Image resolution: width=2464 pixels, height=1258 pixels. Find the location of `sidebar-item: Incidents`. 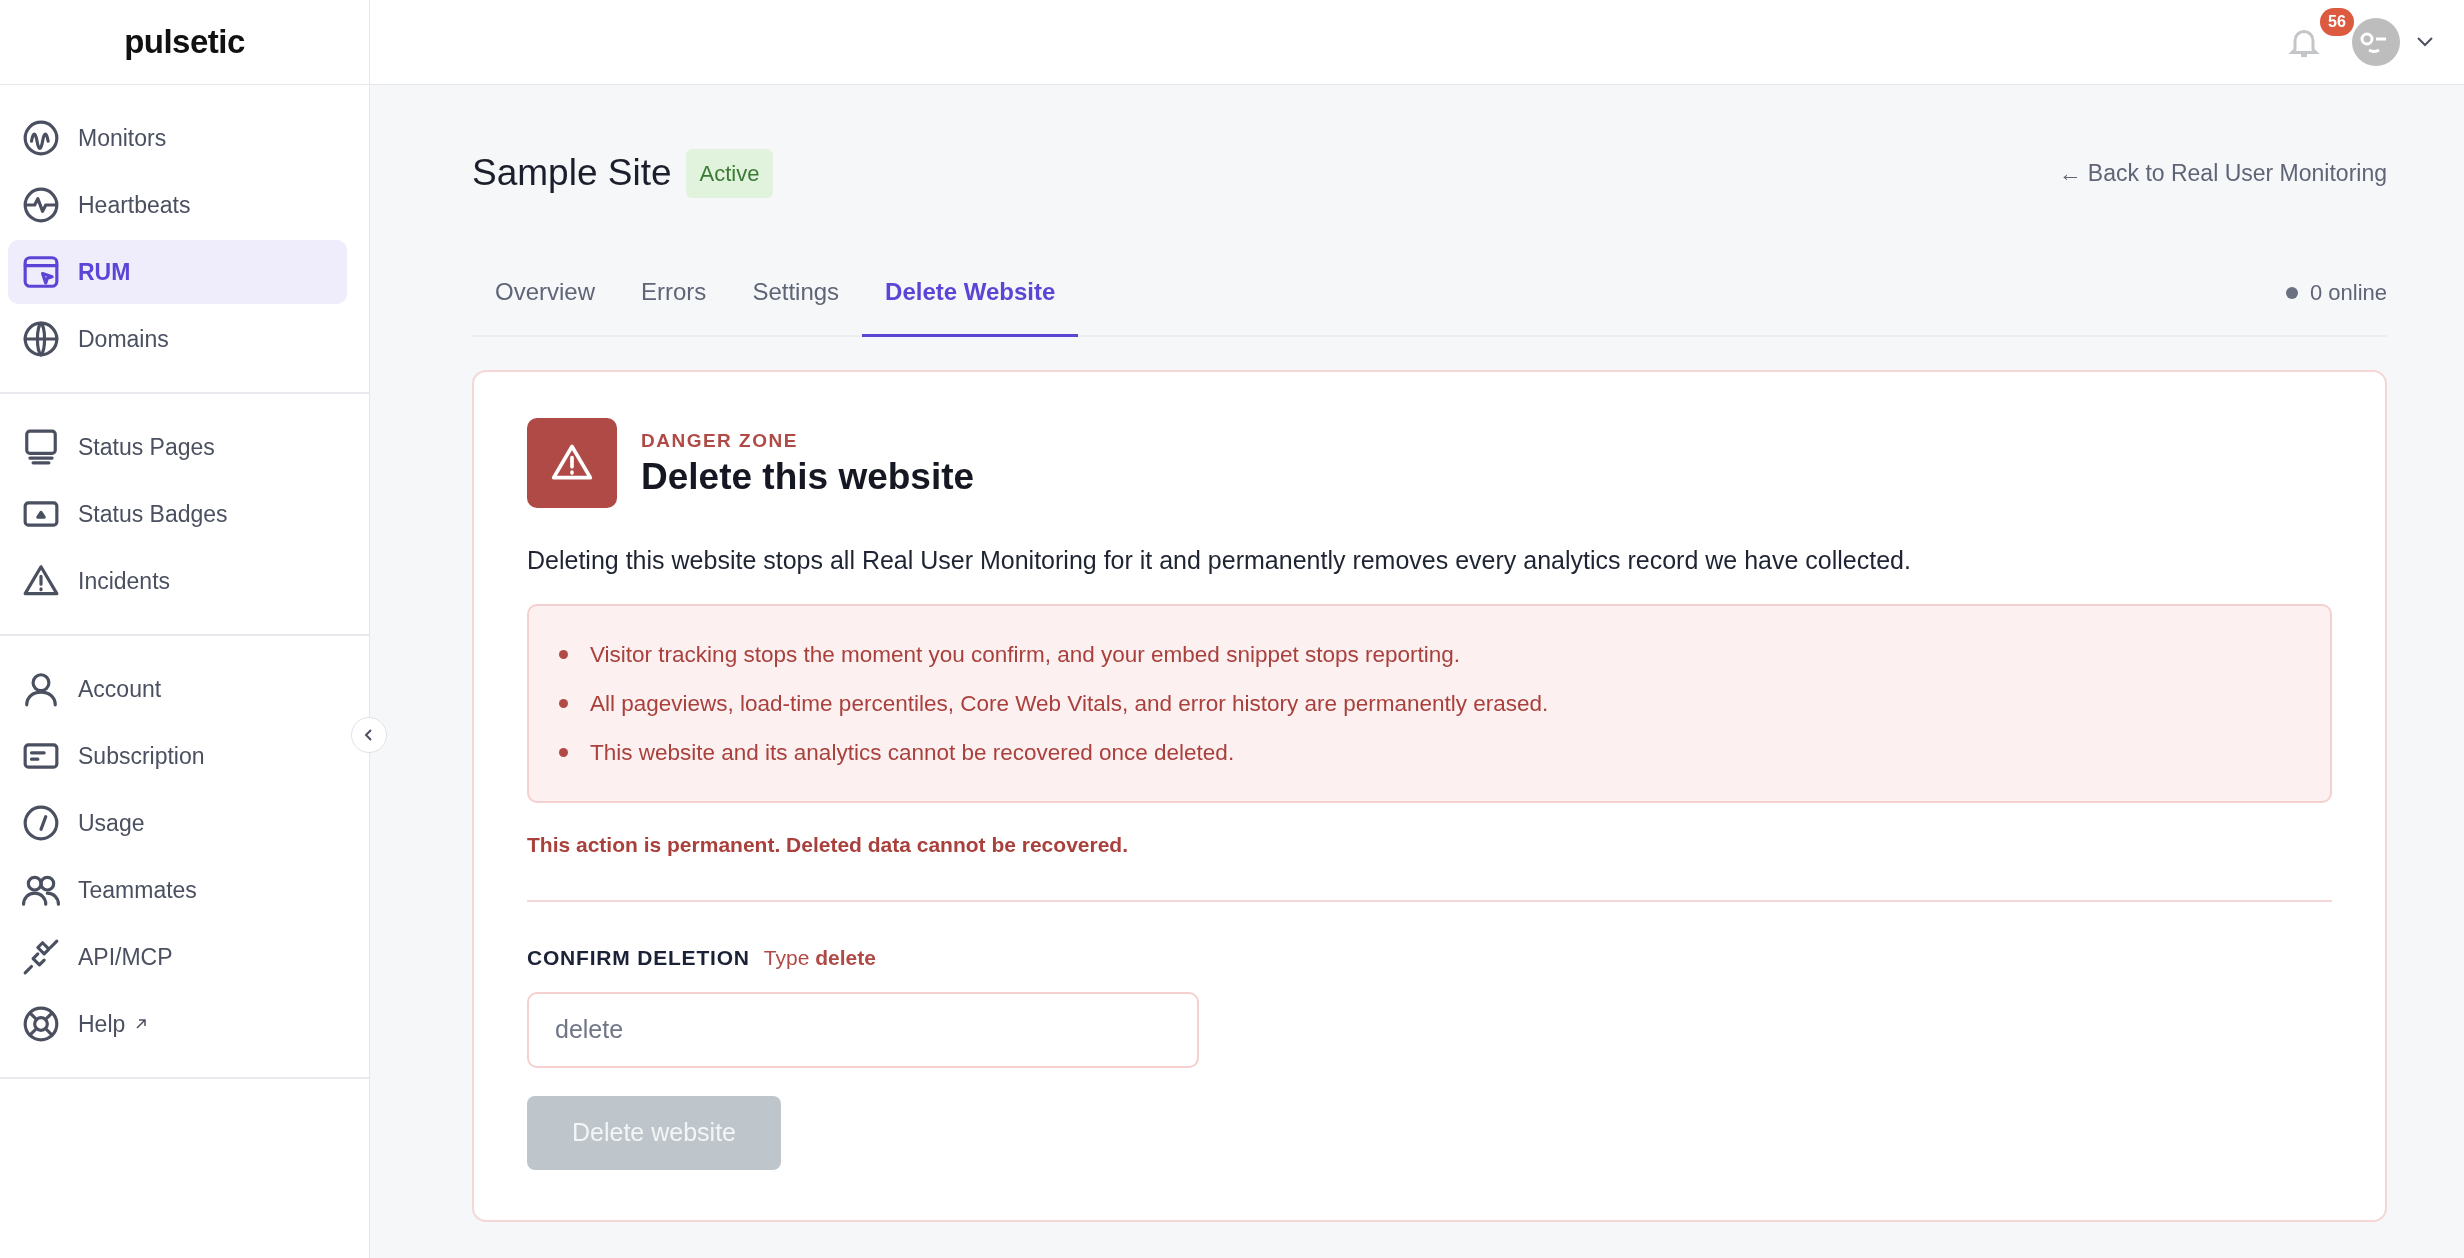

sidebar-item: Incidents is located at coordinates (177, 581).